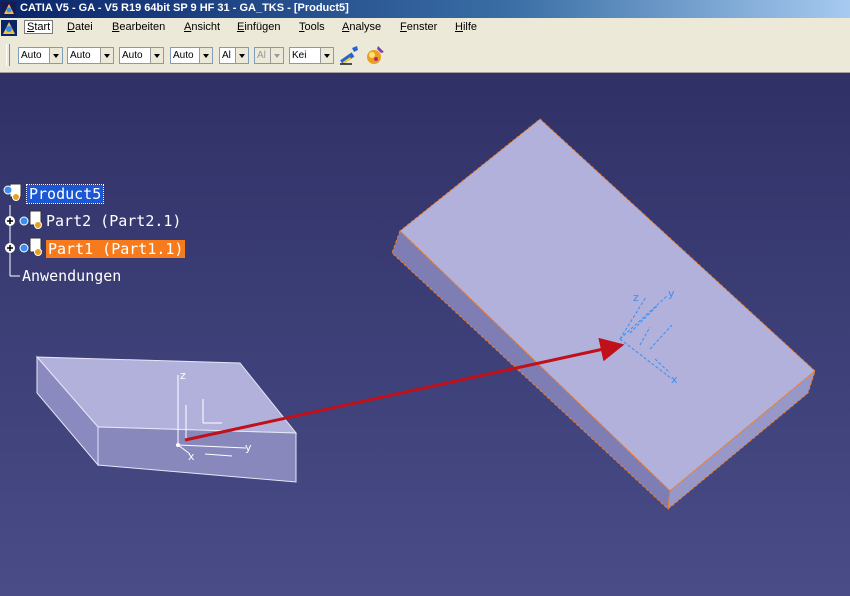 The width and height of the screenshot is (850, 596). What do you see at coordinates (261, 55) in the screenshot?
I see `rendering-style-combo-value: Al` at bounding box center [261, 55].